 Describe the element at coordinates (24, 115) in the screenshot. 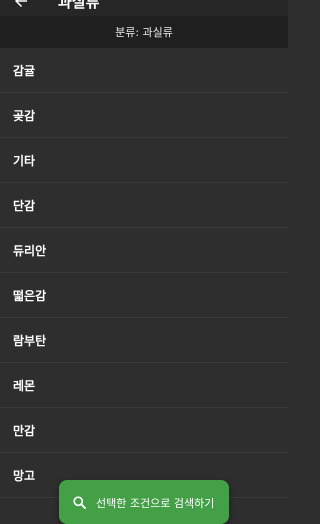

I see `list-item-label: 곶감` at that location.